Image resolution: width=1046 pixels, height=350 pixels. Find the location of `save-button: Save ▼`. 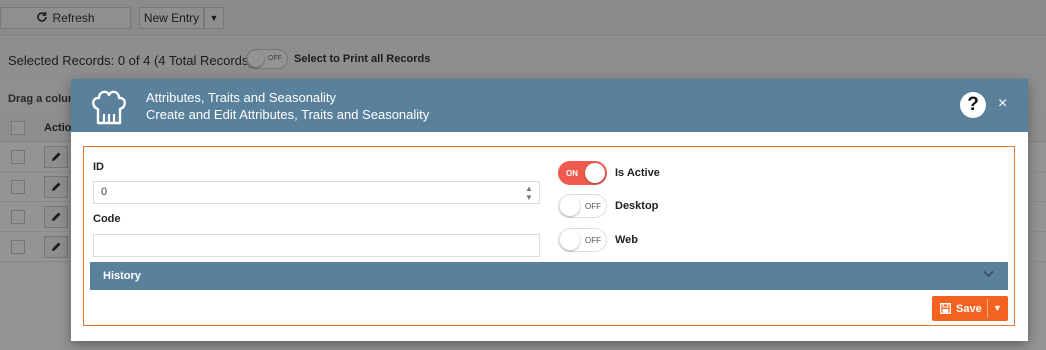

save-button: Save ▼ is located at coordinates (970, 308).